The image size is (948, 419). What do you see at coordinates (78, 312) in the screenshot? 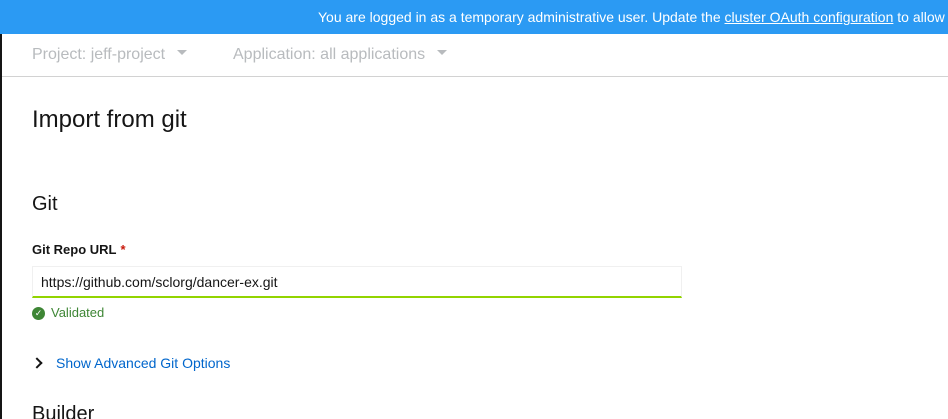
I see `validation-text: Validated` at bounding box center [78, 312].